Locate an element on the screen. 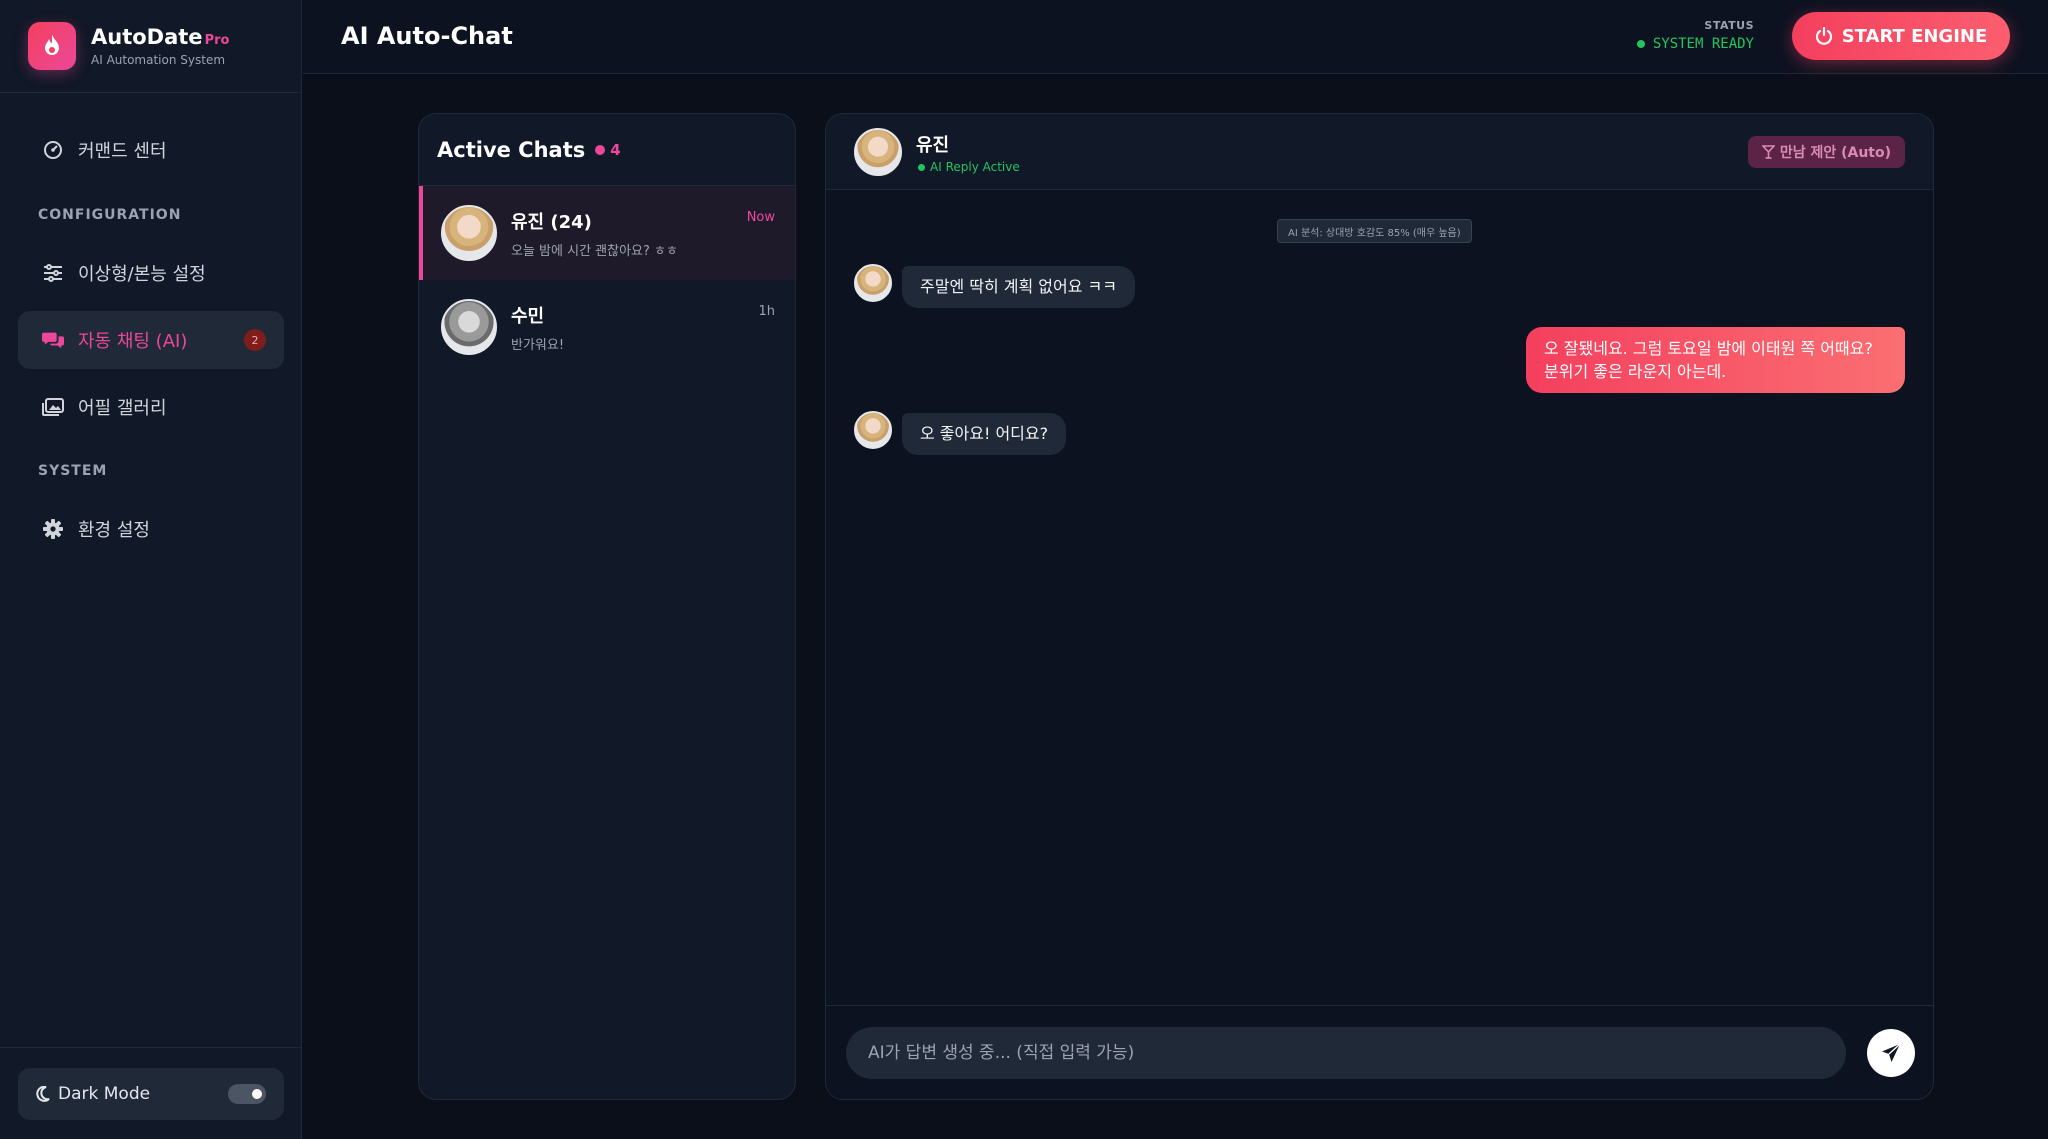  active-chats-title: Active Chats is located at coordinates (511, 149).